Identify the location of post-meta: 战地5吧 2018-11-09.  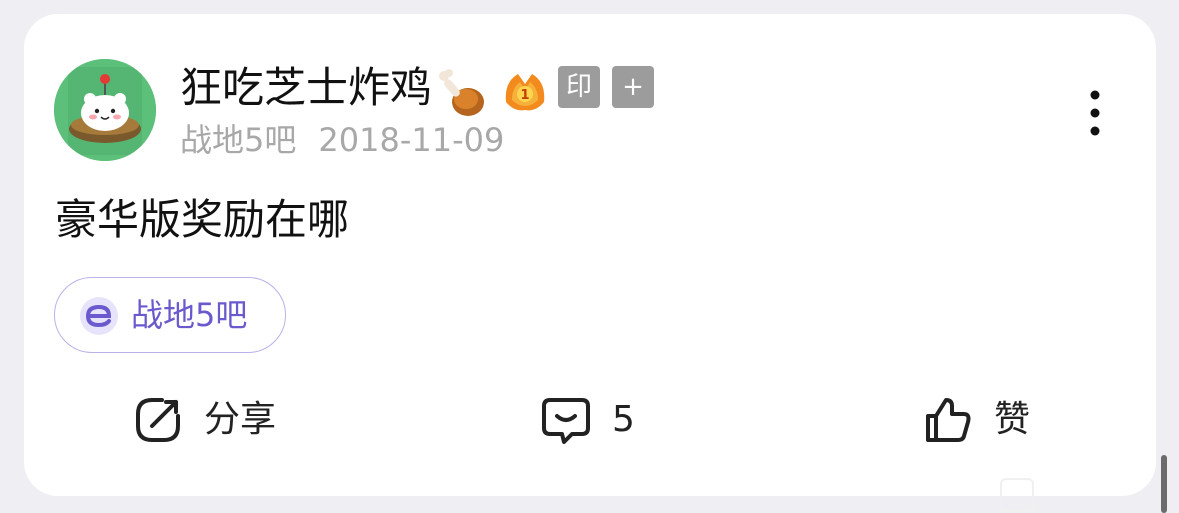
(342, 140).